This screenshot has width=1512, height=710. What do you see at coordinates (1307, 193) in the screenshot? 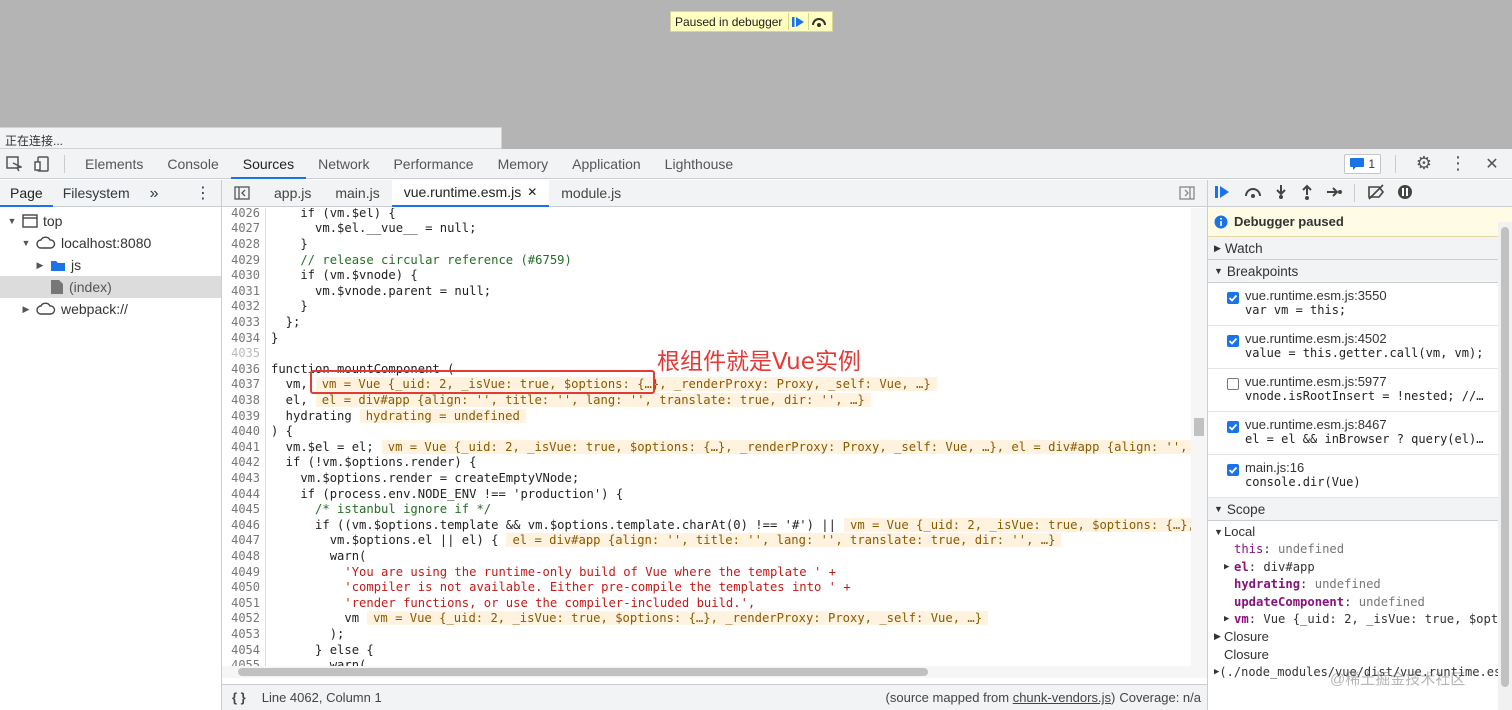
I see `step-out-icon` at bounding box center [1307, 193].